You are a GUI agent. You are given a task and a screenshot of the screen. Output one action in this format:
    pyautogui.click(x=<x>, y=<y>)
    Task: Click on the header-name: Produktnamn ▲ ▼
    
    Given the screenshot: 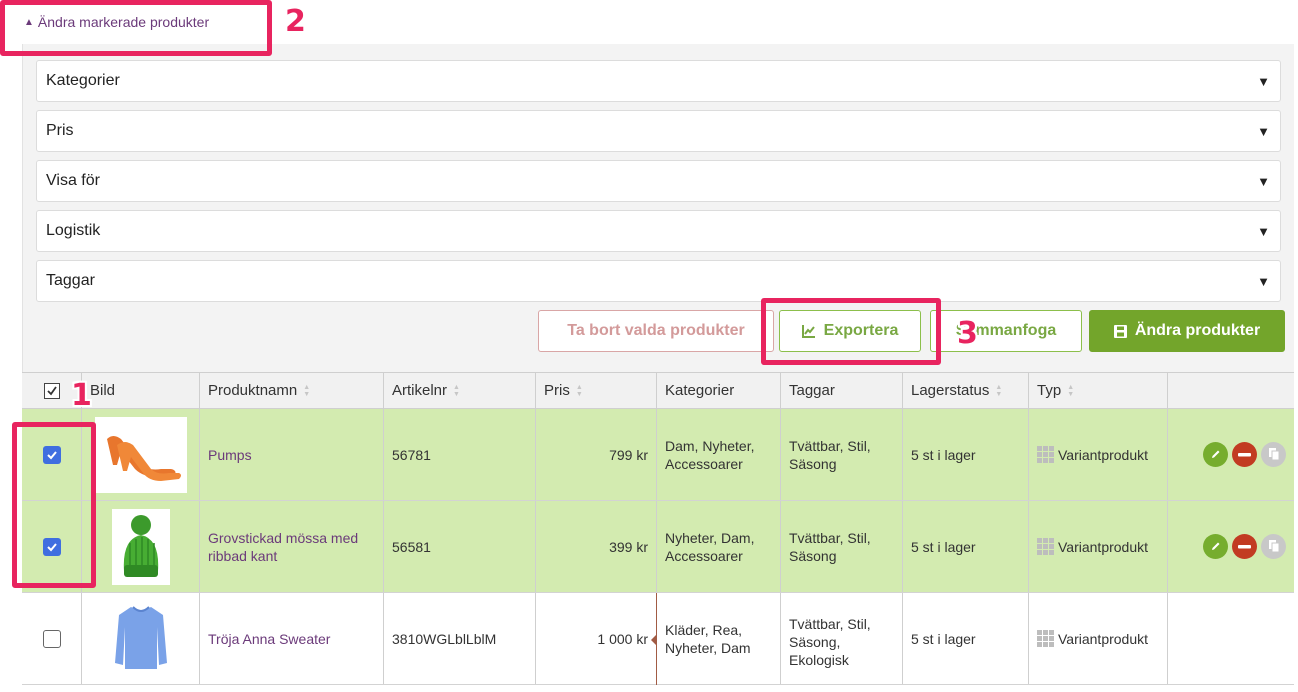 What is the action you would take?
    pyautogui.click(x=292, y=390)
    